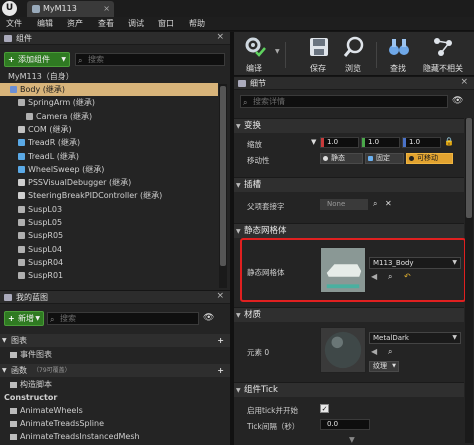 The height and width of the screenshot is (445, 474). What do you see at coordinates (384, 158) in the screenshot?
I see `mobility-stationary-button: 固定` at bounding box center [384, 158].